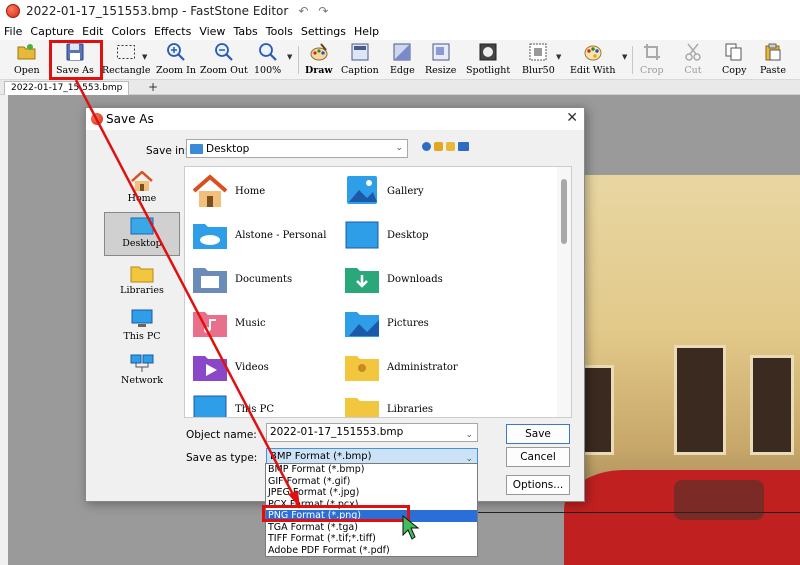 Image resolution: width=800 pixels, height=565 pixels. What do you see at coordinates (336, 513) in the screenshot?
I see `annotation-highlight-png` at bounding box center [336, 513].